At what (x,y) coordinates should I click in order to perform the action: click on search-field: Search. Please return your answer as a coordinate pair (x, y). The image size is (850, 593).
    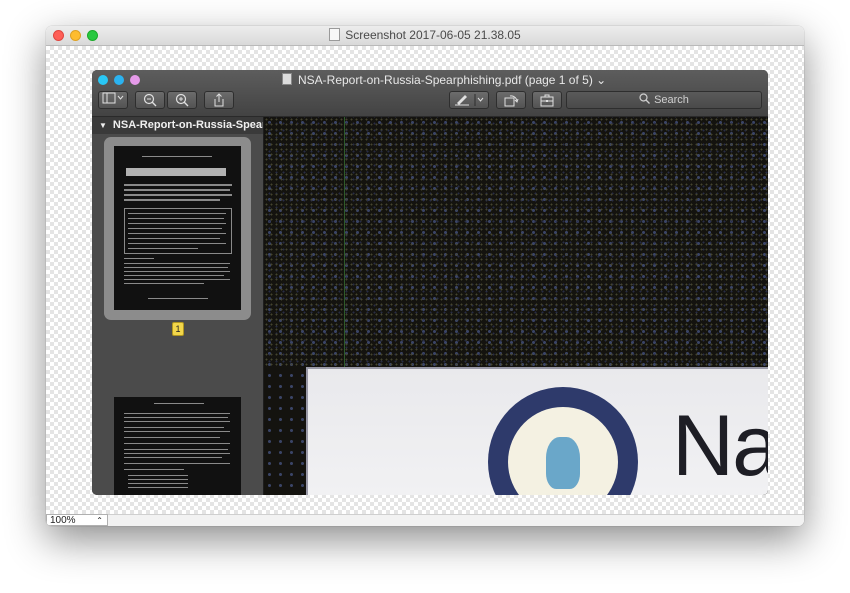
    Looking at the image, I should click on (664, 100).